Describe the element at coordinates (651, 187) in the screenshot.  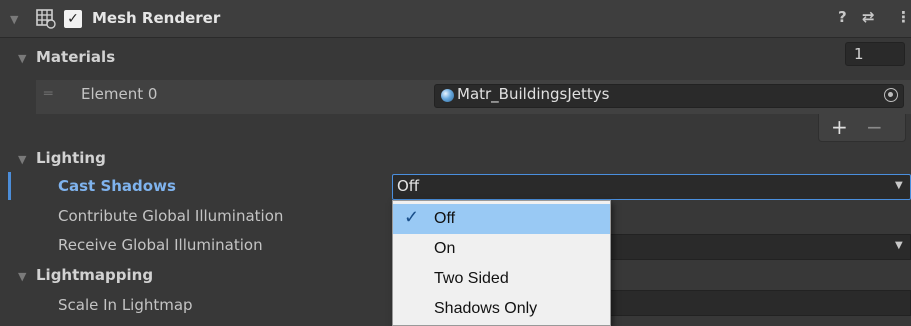
I see `cast-shadows-dropdown` at that location.